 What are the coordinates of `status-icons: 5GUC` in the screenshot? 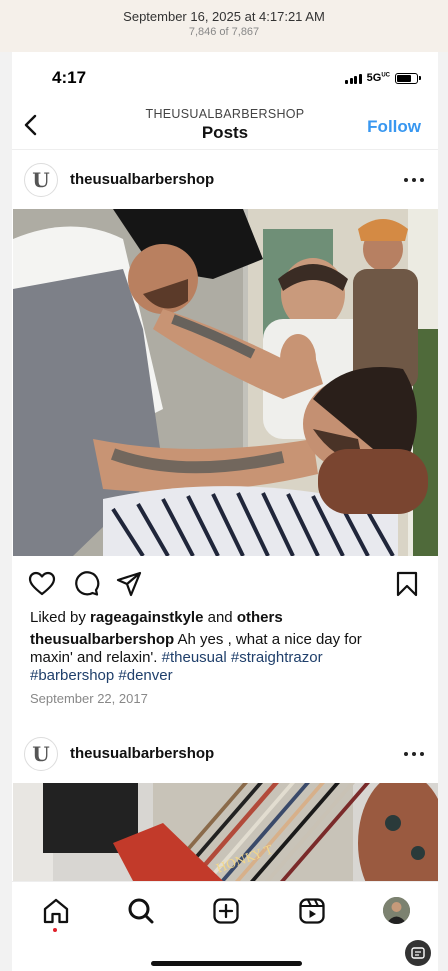 It's located at (383, 78).